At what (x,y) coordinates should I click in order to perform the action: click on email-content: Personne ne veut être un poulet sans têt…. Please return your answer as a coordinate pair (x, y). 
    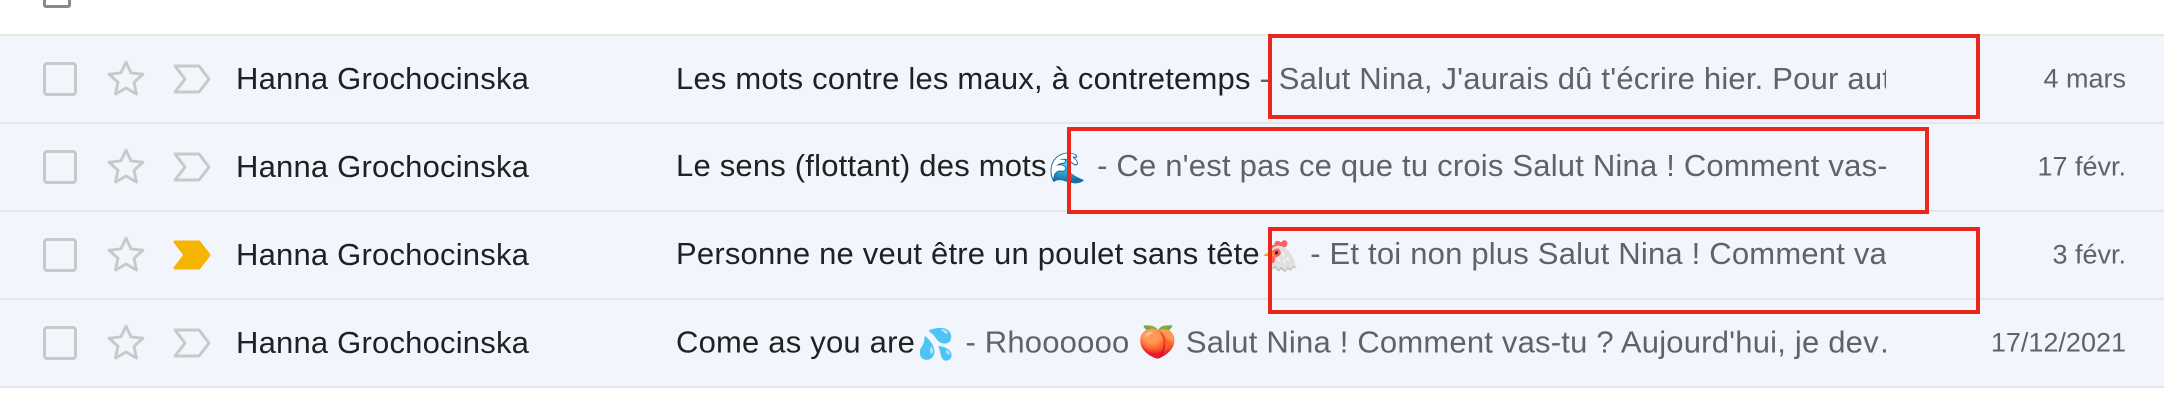
    Looking at the image, I should click on (1281, 255).